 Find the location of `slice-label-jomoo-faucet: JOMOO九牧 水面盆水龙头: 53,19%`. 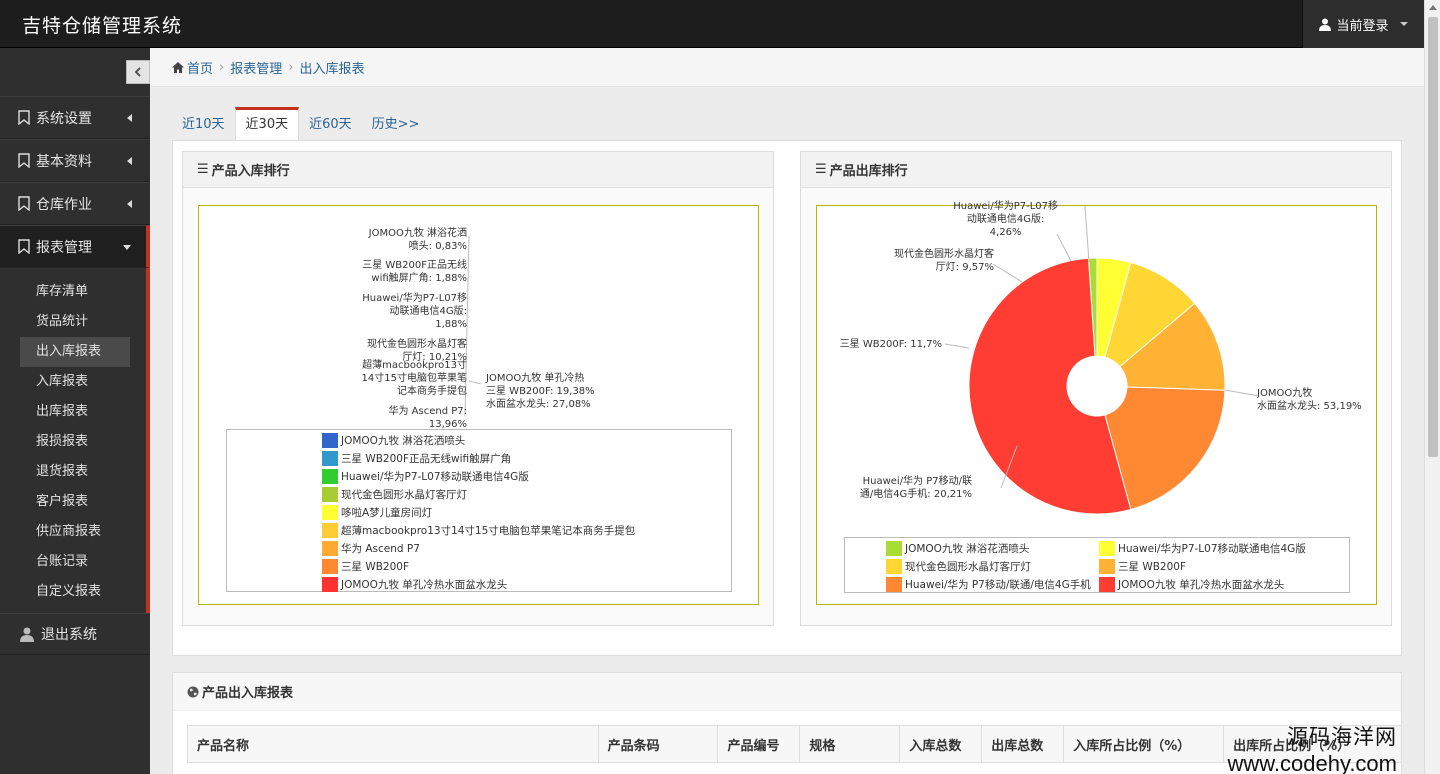

slice-label-jomoo-faucet: JOMOO九牧 水面盆水龙头: 53,19% is located at coordinates (1312, 400).